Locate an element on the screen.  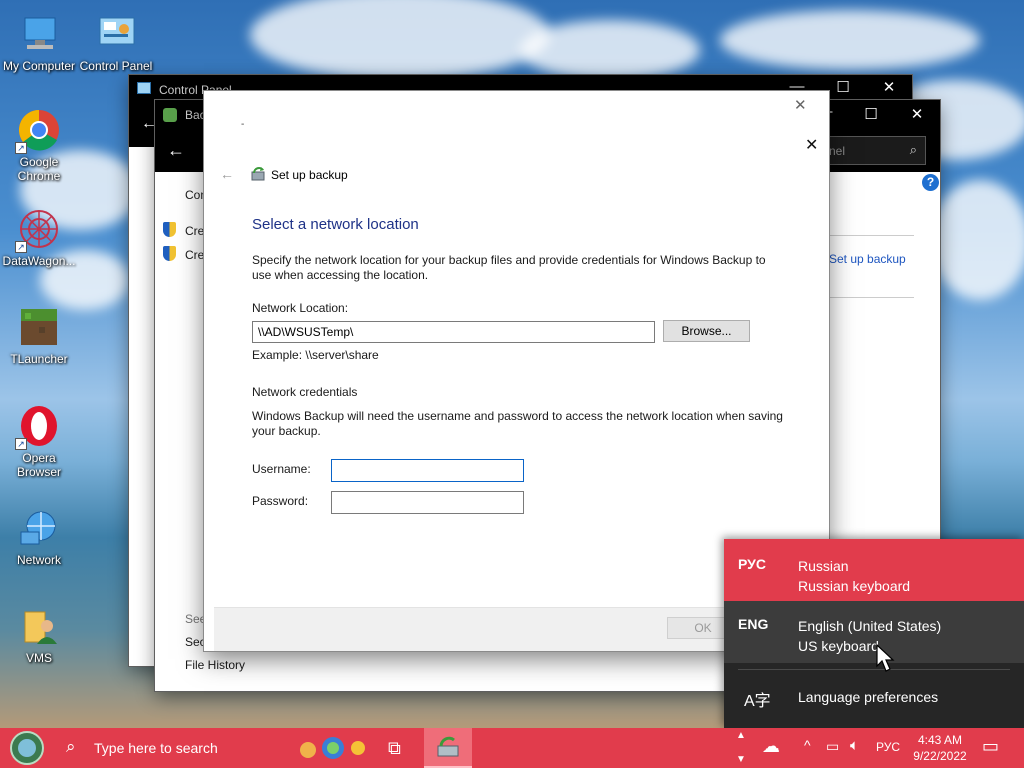
keyboard-name: US keyboard is located at coordinates (838, 646).